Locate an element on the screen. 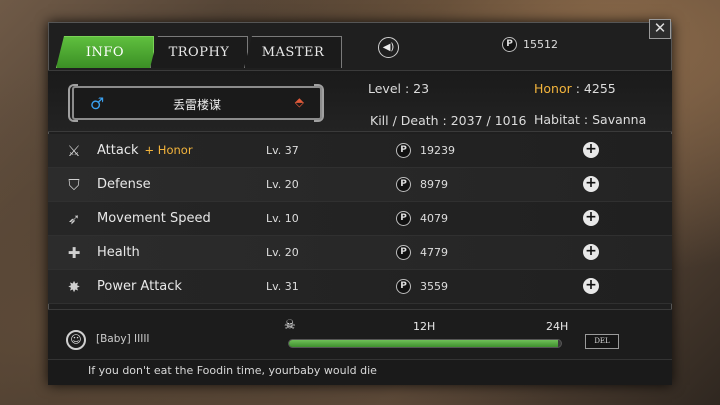 The image size is (720, 405). upgrade-defense-button: + is located at coordinates (591, 184).